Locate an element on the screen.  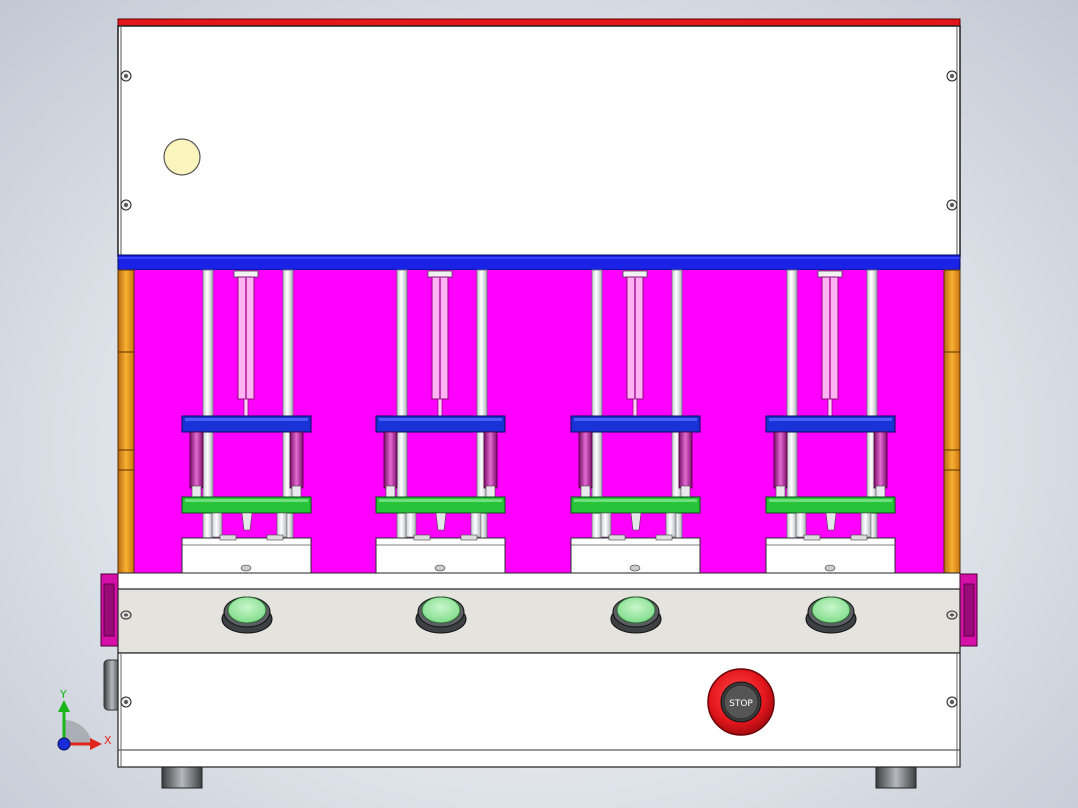
foot-right is located at coordinates (896, 777).